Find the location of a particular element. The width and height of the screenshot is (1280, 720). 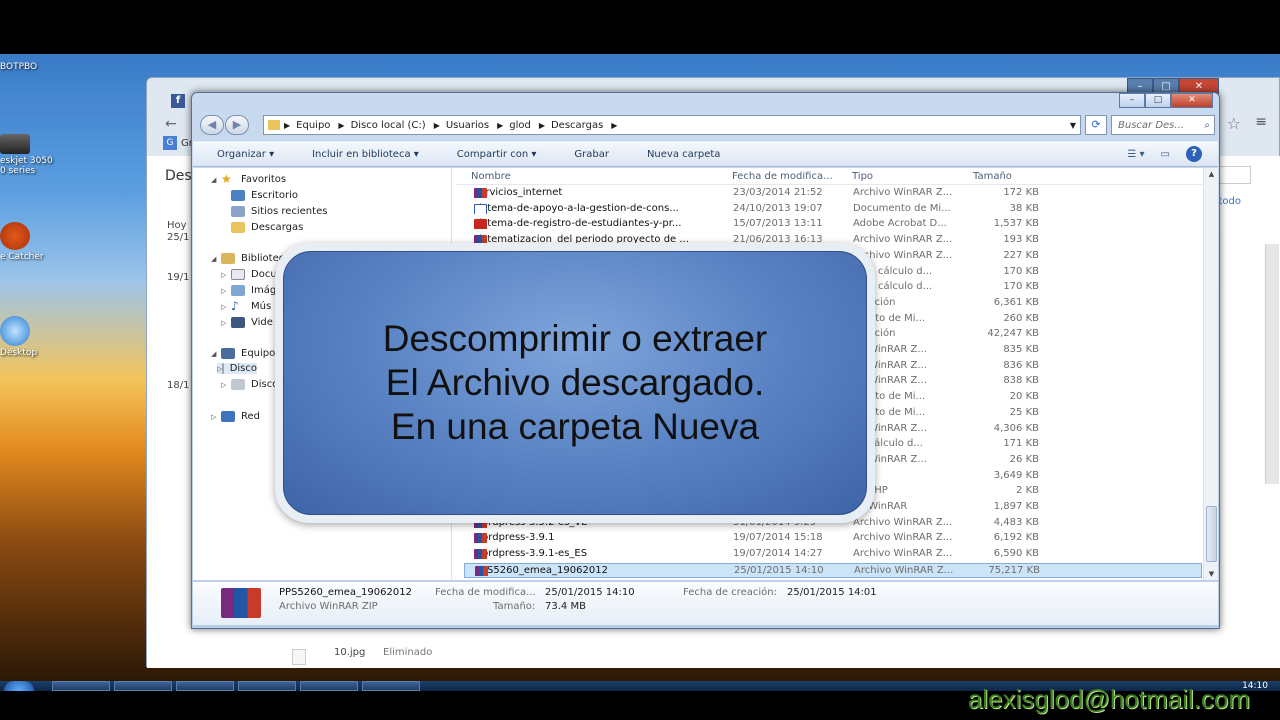

file-size: 1,537 KB is located at coordinates (1016, 224).